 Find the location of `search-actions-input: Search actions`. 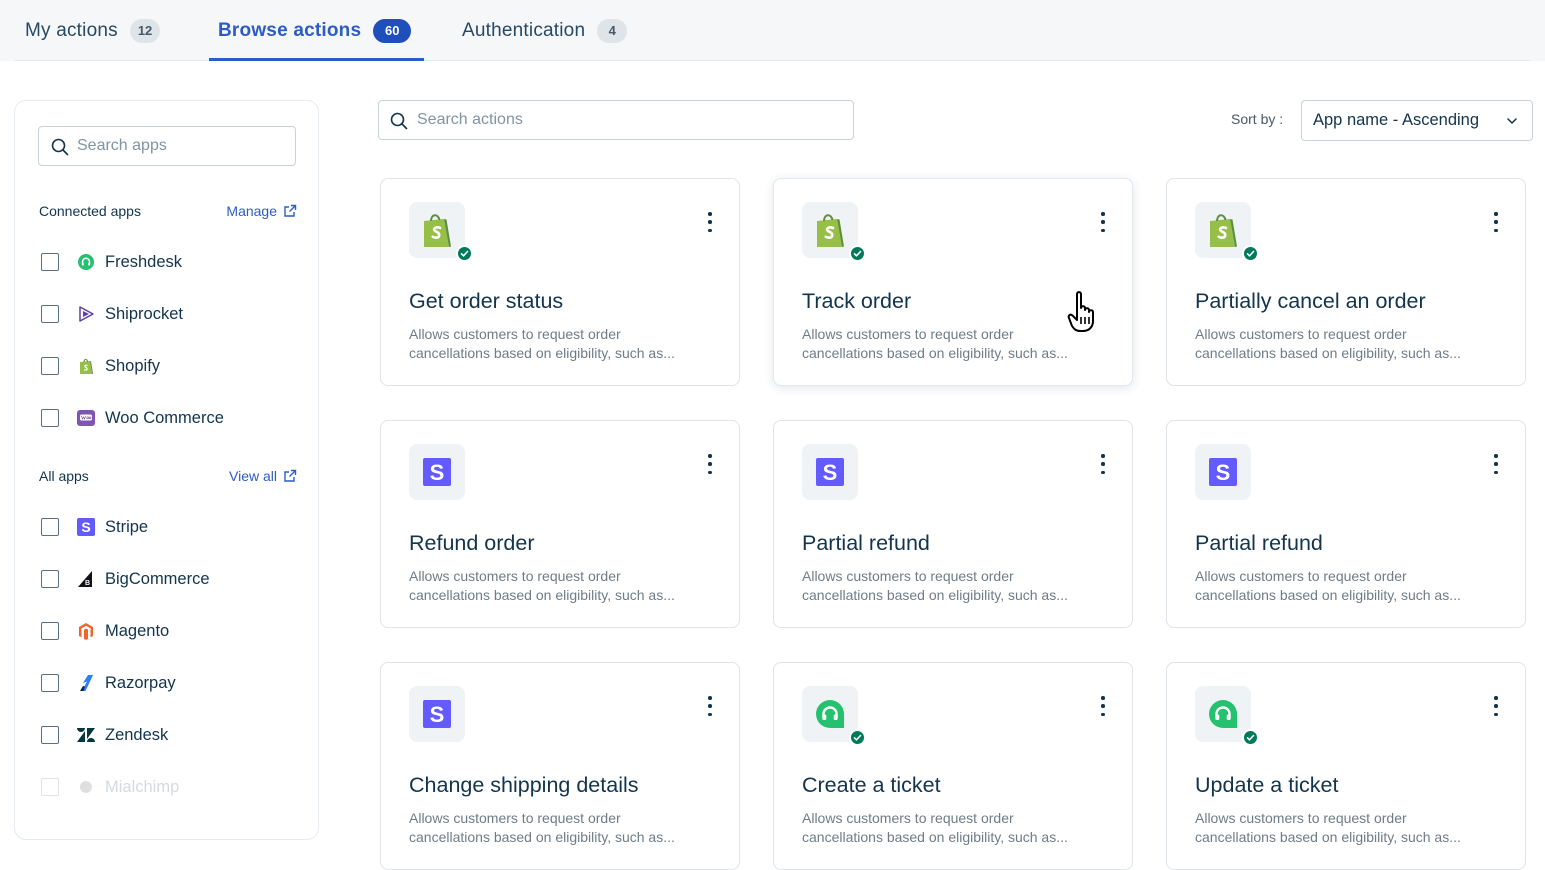

search-actions-input: Search actions is located at coordinates (616, 120).